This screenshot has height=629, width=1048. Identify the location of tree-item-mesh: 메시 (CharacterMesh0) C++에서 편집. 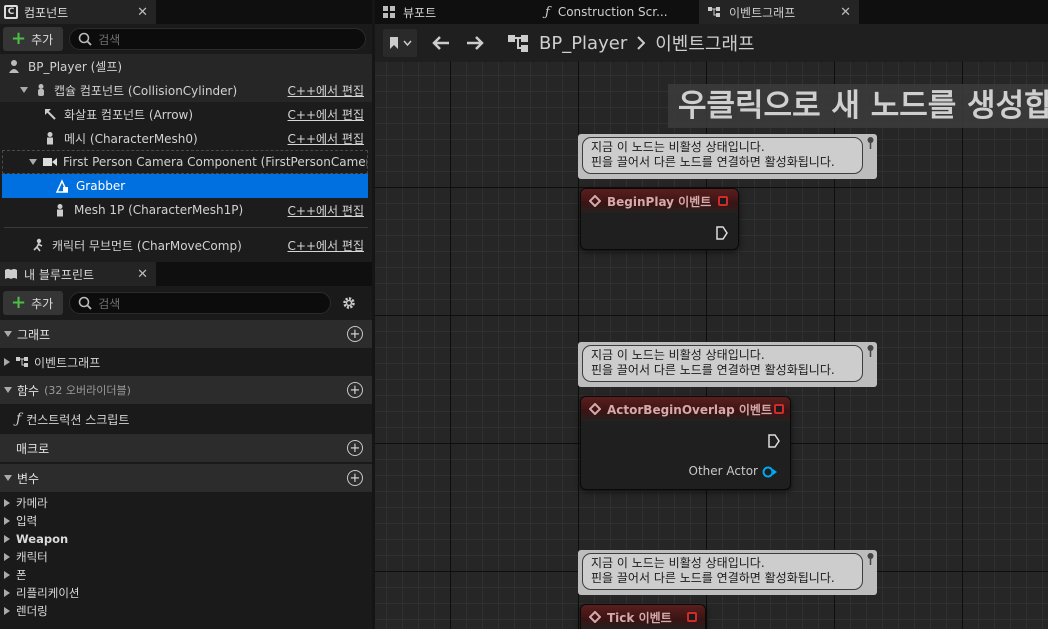
(186, 138).